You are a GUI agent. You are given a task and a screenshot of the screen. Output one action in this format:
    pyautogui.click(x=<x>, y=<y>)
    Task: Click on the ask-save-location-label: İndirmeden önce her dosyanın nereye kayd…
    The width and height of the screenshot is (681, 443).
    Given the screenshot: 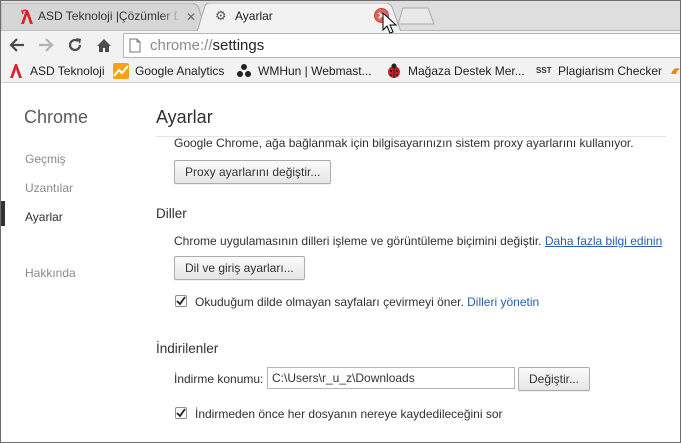 What is the action you would take?
    pyautogui.click(x=349, y=414)
    